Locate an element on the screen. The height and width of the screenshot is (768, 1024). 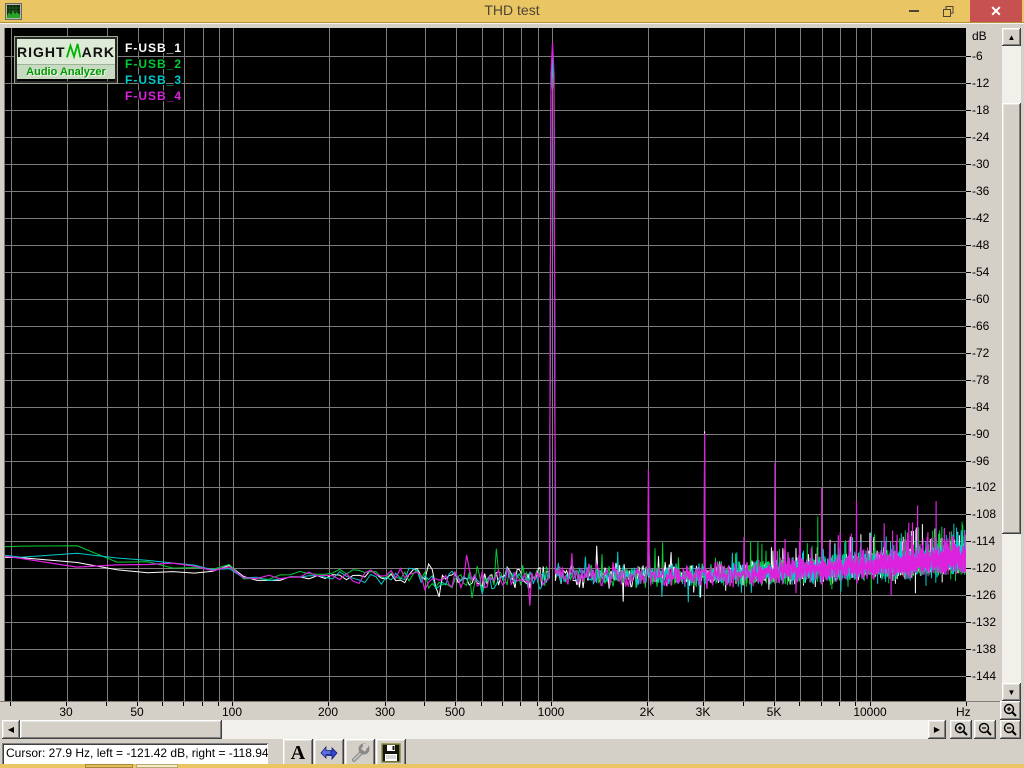
close-icon: ✕ is located at coordinates (996, 11).